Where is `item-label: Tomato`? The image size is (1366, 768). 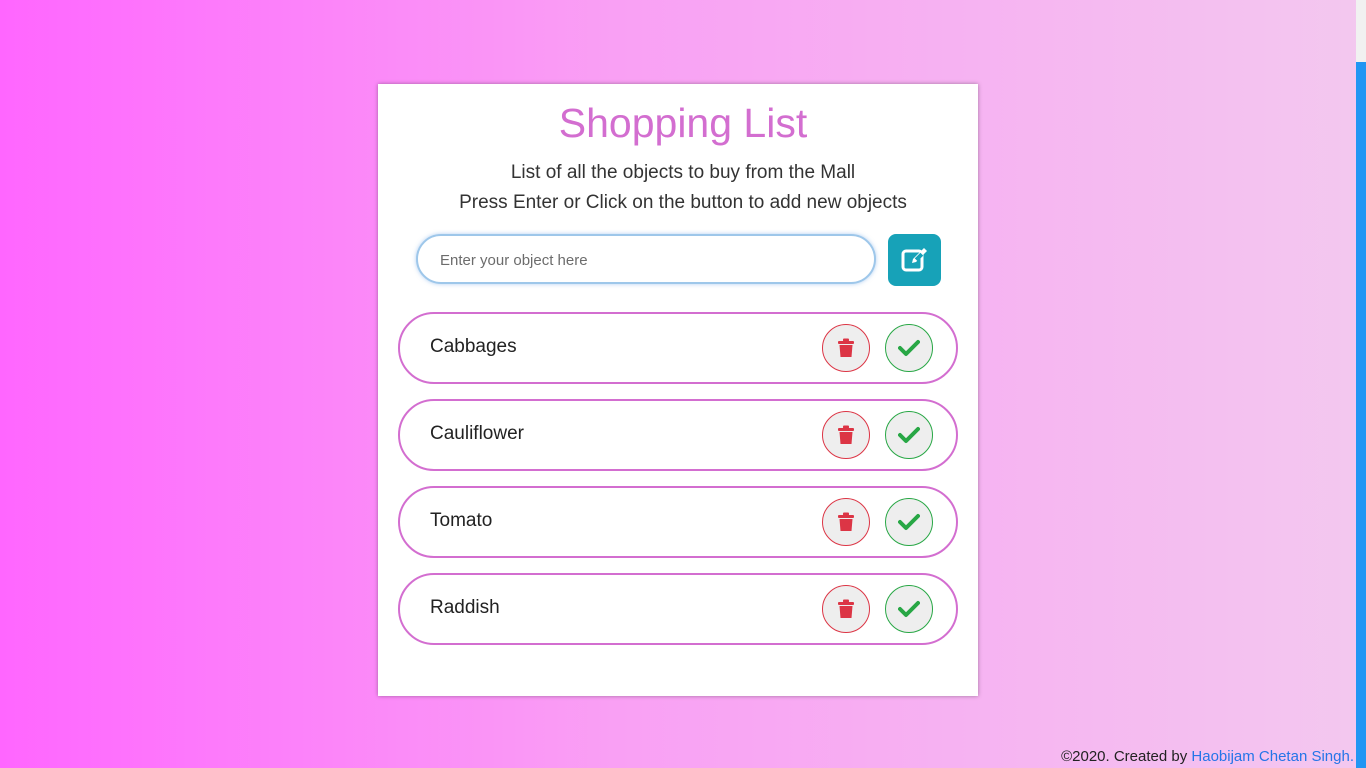 item-label: Tomato is located at coordinates (461, 520).